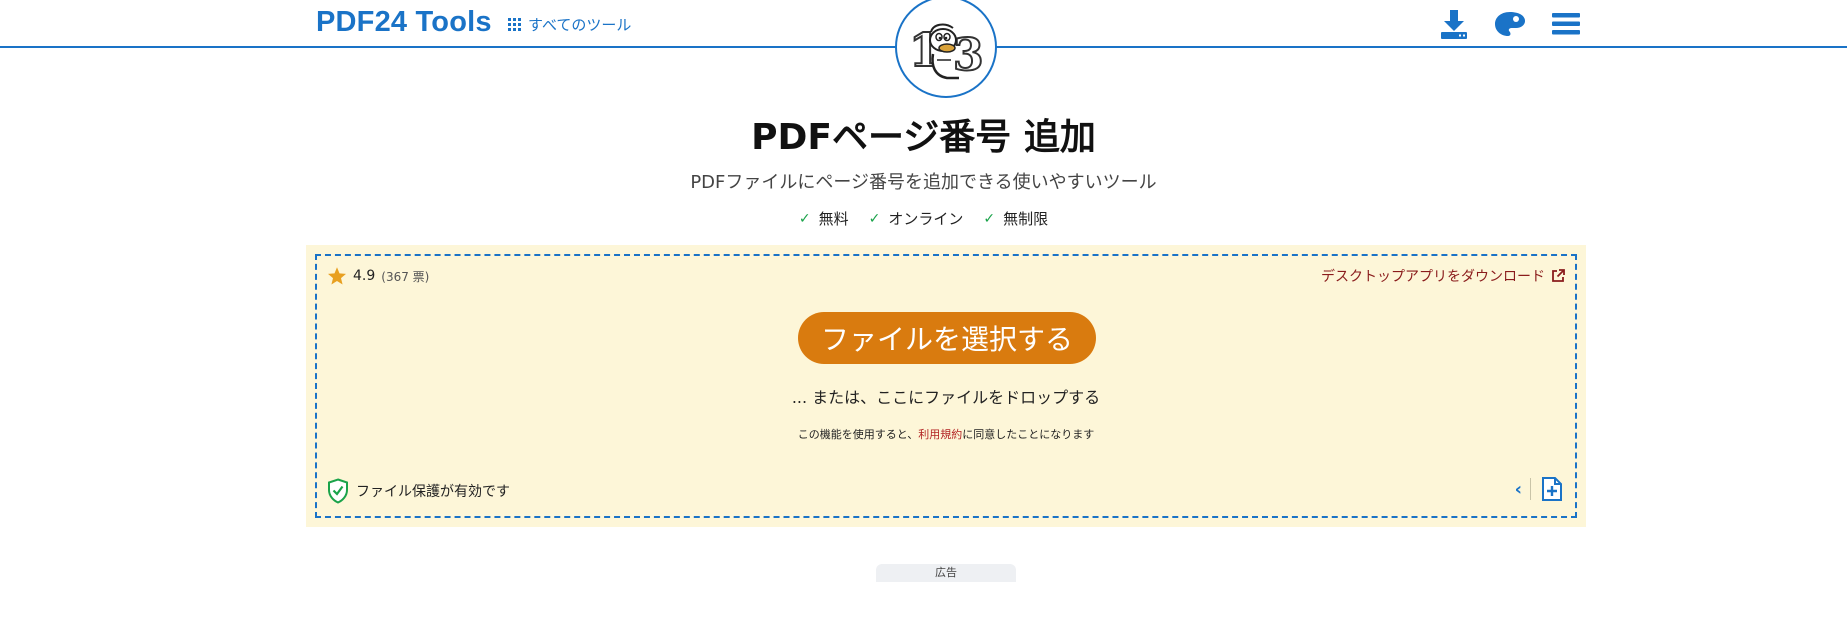  I want to click on external-link-icon, so click(1558, 275).